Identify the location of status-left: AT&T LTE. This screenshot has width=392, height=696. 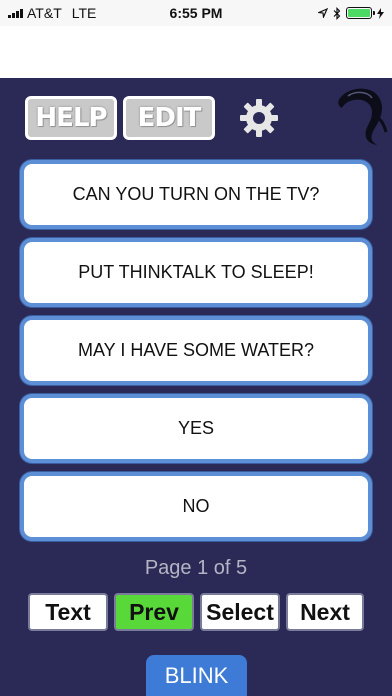
(52, 13).